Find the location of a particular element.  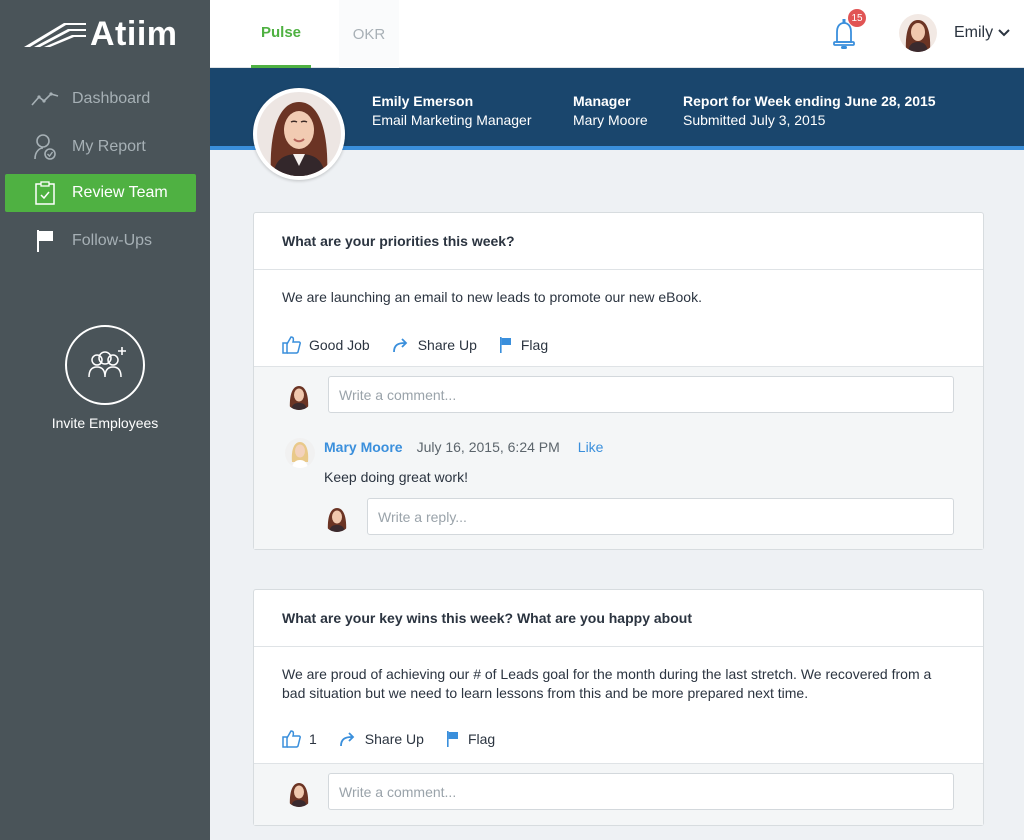

employee-avatar is located at coordinates (299, 134).